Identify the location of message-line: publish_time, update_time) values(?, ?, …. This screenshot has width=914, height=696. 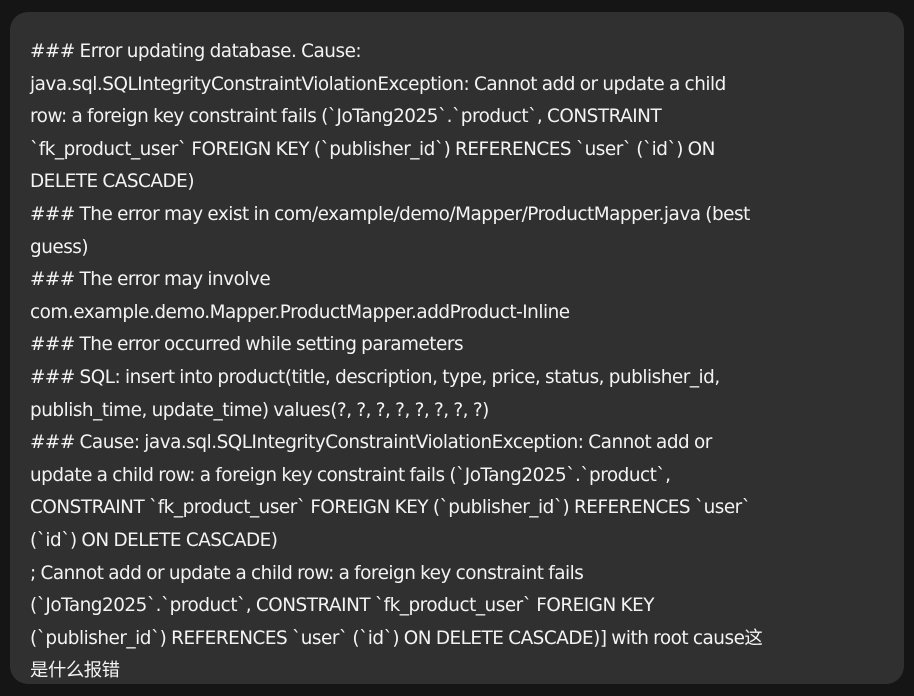
(259, 410).